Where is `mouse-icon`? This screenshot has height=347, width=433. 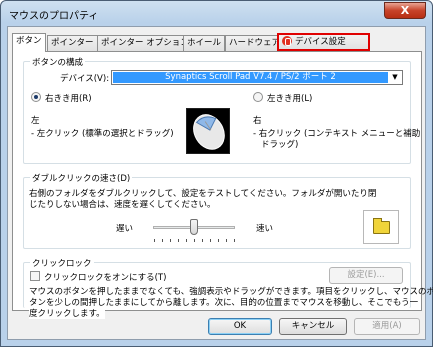 mouse-icon is located at coordinates (208, 131).